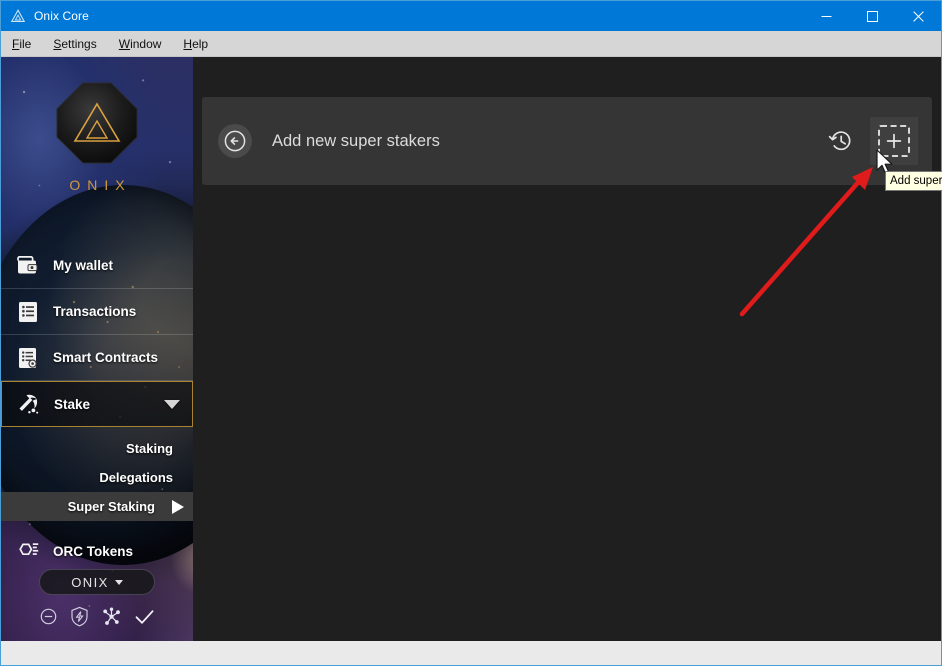 The width and height of the screenshot is (942, 667). I want to click on onix-octagon-triangle-logo, so click(97, 123).